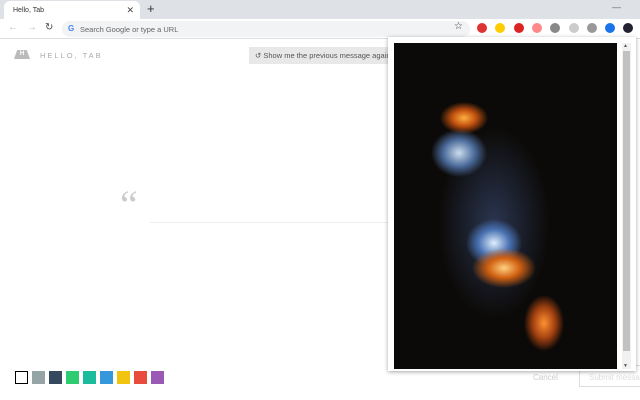 The width and height of the screenshot is (640, 400). Describe the element at coordinates (573, 28) in the screenshot. I see `grey-icon` at that location.